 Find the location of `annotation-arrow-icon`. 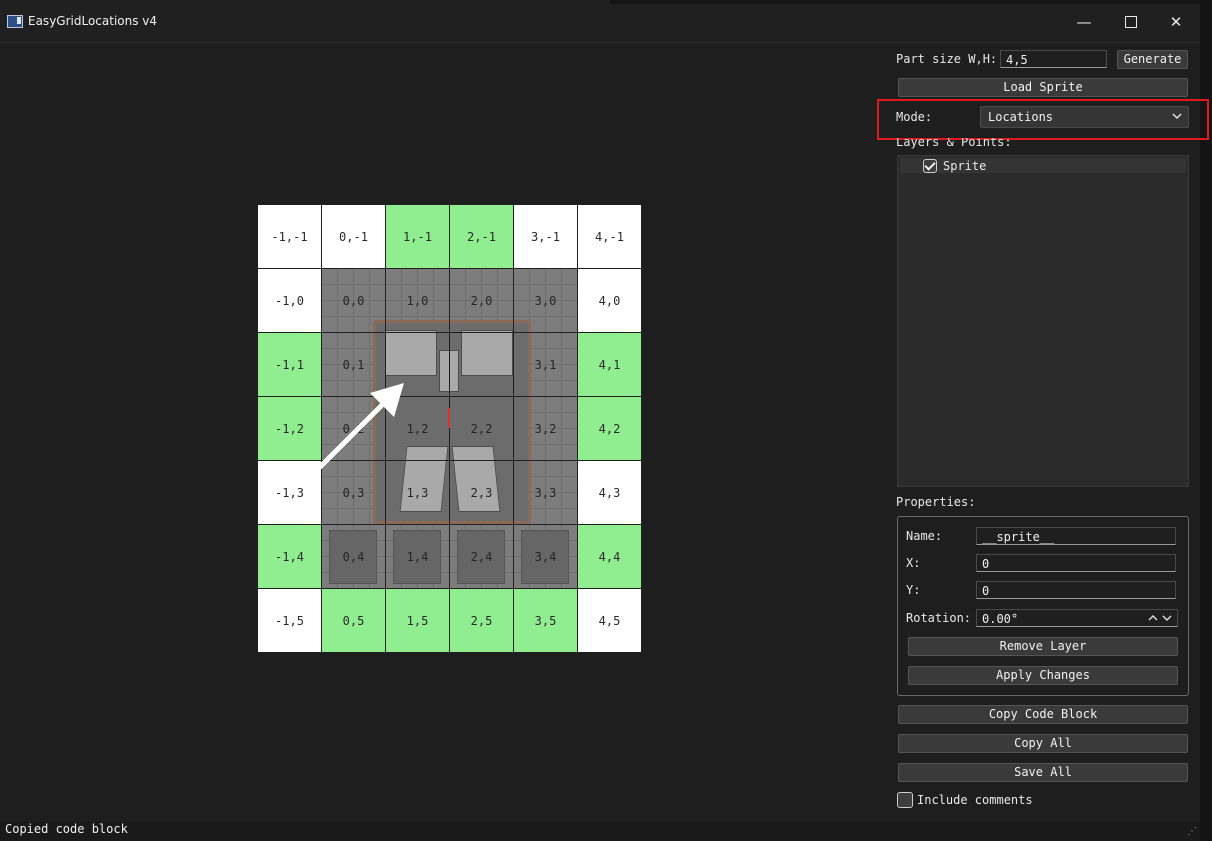

annotation-arrow-icon is located at coordinates (360, 426).